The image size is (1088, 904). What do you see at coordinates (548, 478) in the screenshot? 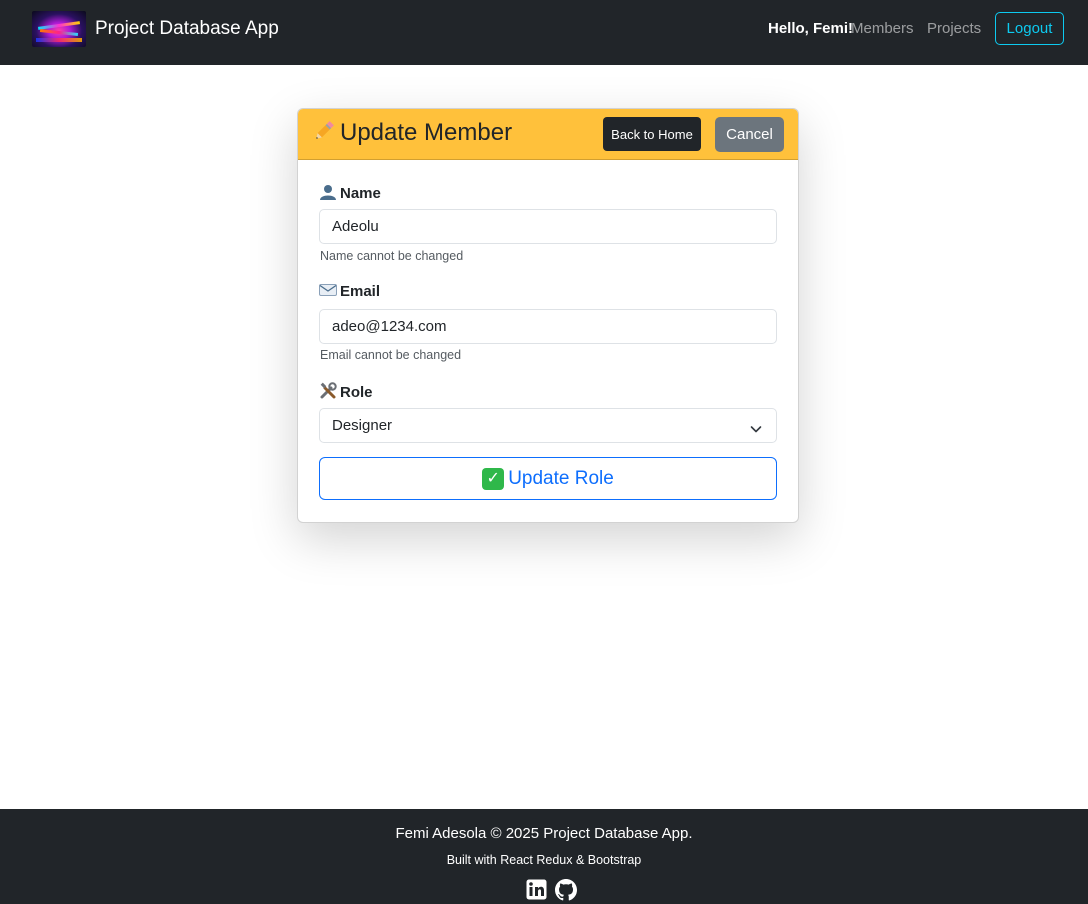
I see `update-role-button: ✓ Update Role` at bounding box center [548, 478].